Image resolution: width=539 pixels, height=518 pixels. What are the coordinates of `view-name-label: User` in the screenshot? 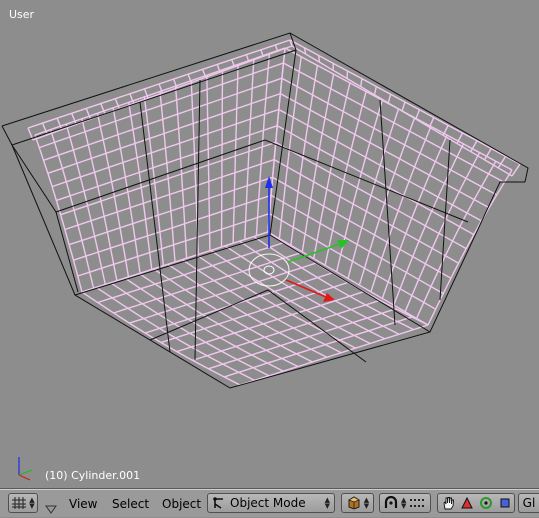 It's located at (21, 15).